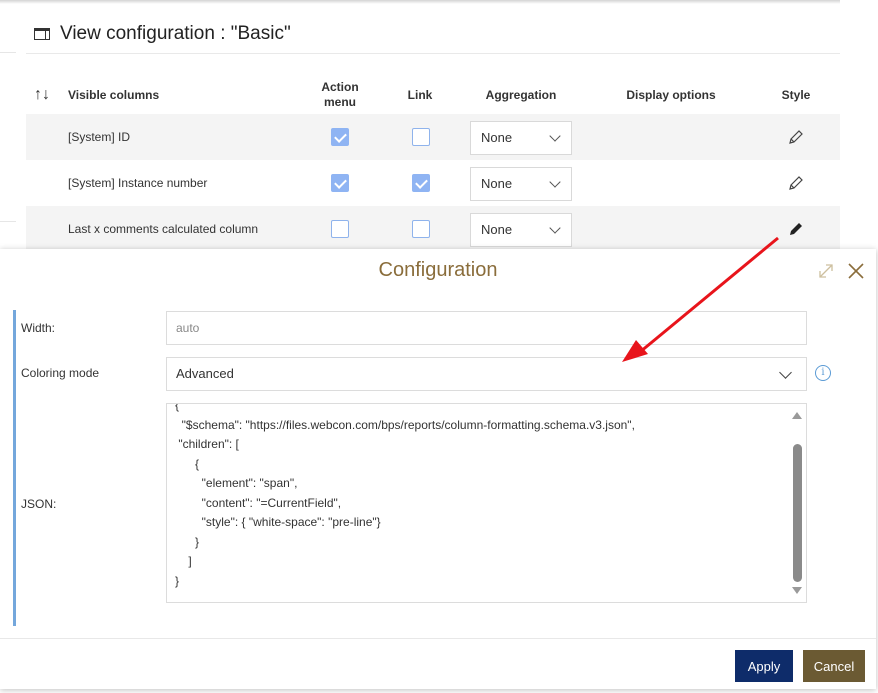 Image resolution: width=878 pixels, height=693 pixels. Describe the element at coordinates (486, 374) in the screenshot. I see `coloring-mode-select: Advanced` at that location.